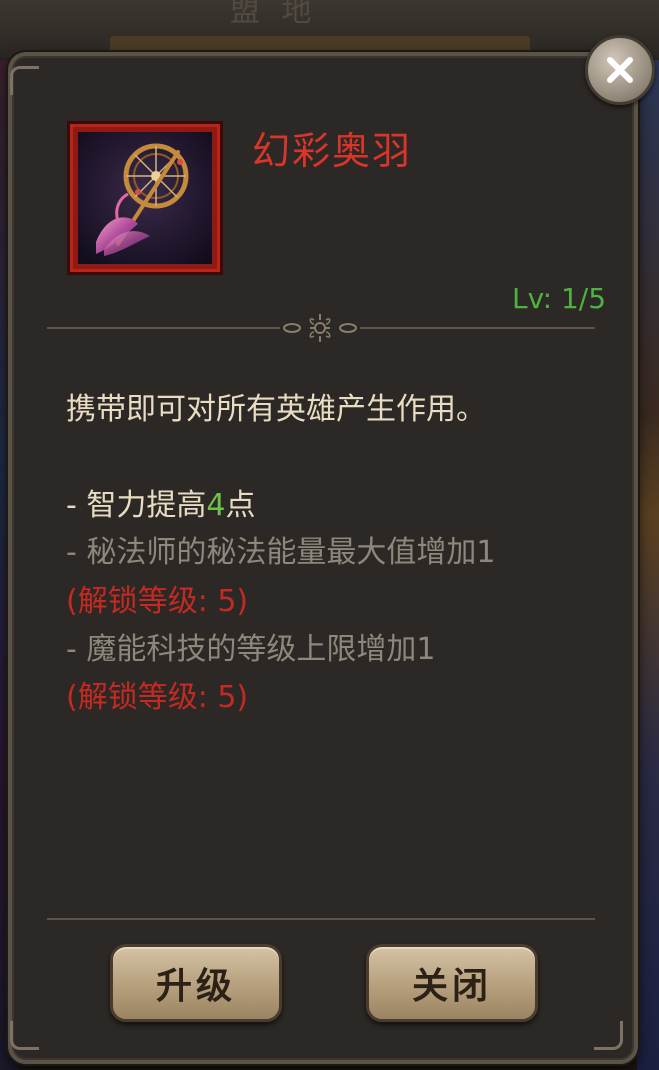  What do you see at coordinates (329, 29) in the screenshot?
I see `background-header: 盟 地` at bounding box center [329, 29].